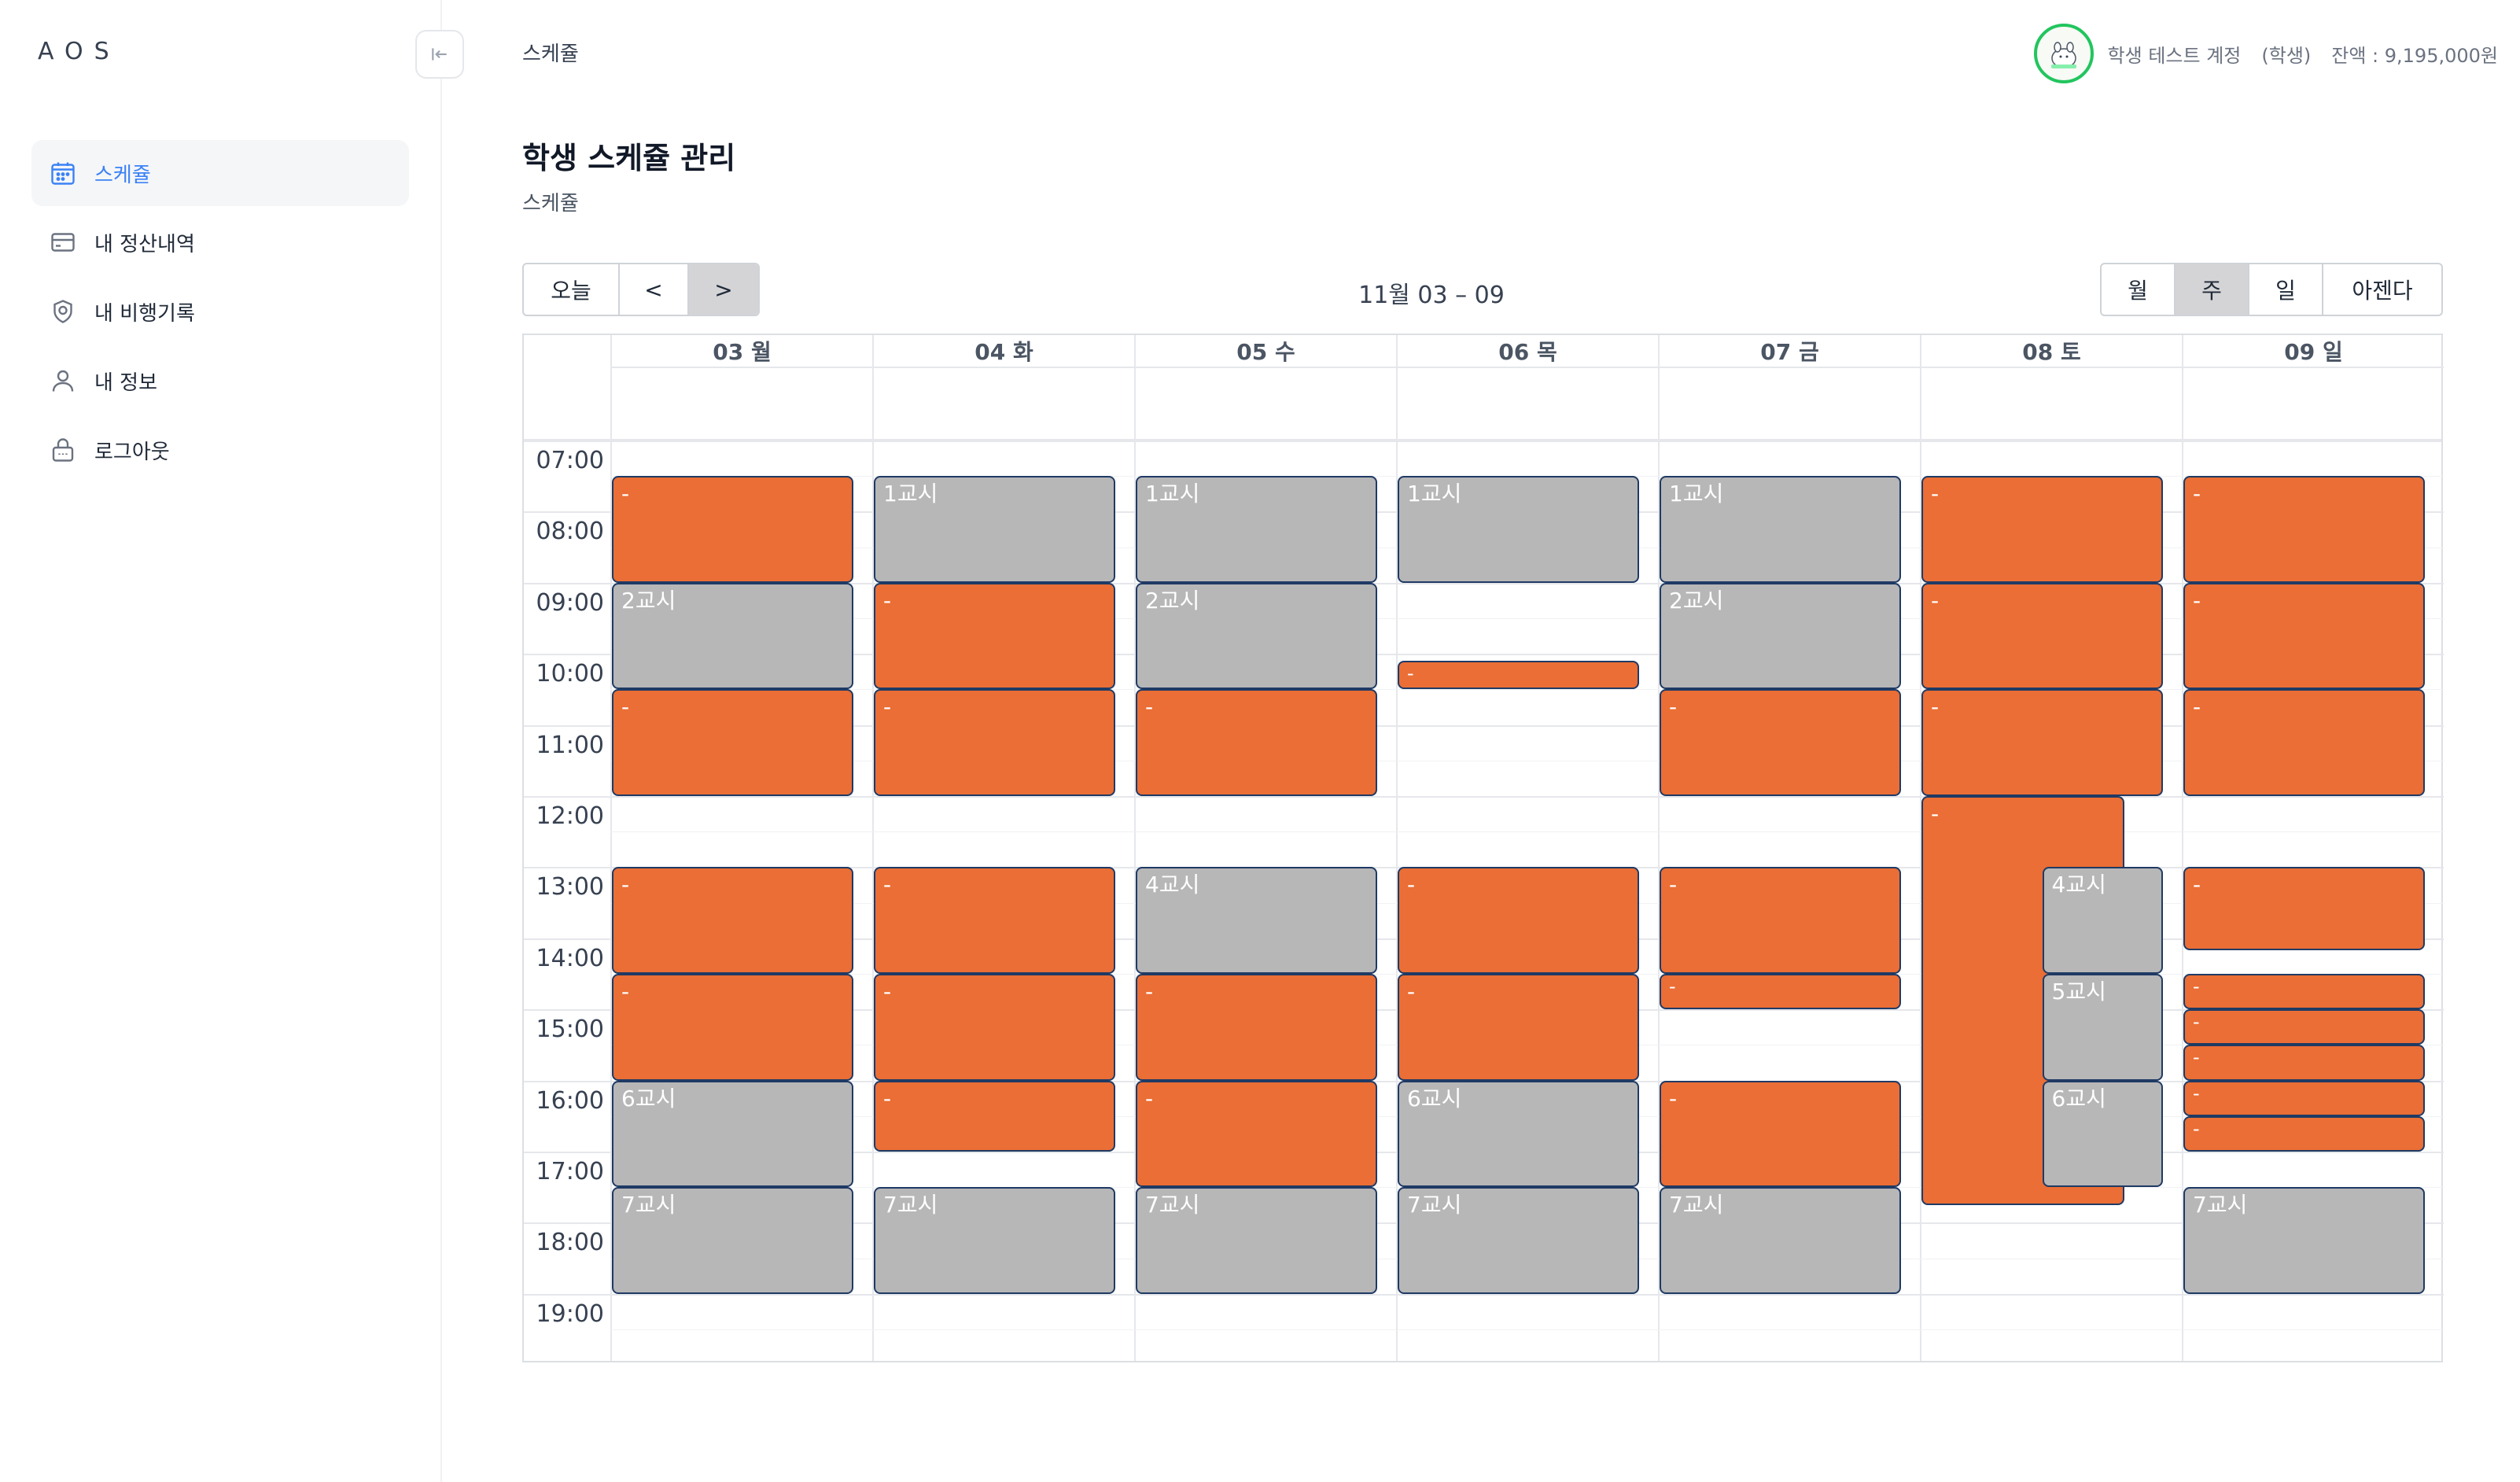 The image size is (2520, 1482). What do you see at coordinates (570, 1030) in the screenshot?
I see `hour-label: 15:00` at bounding box center [570, 1030].